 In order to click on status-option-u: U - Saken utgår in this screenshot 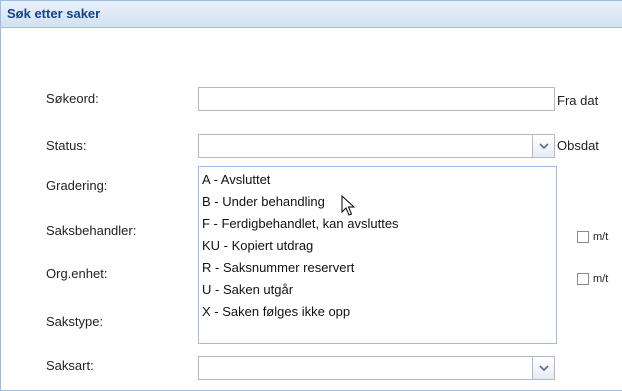, I will do `click(377, 290)`.